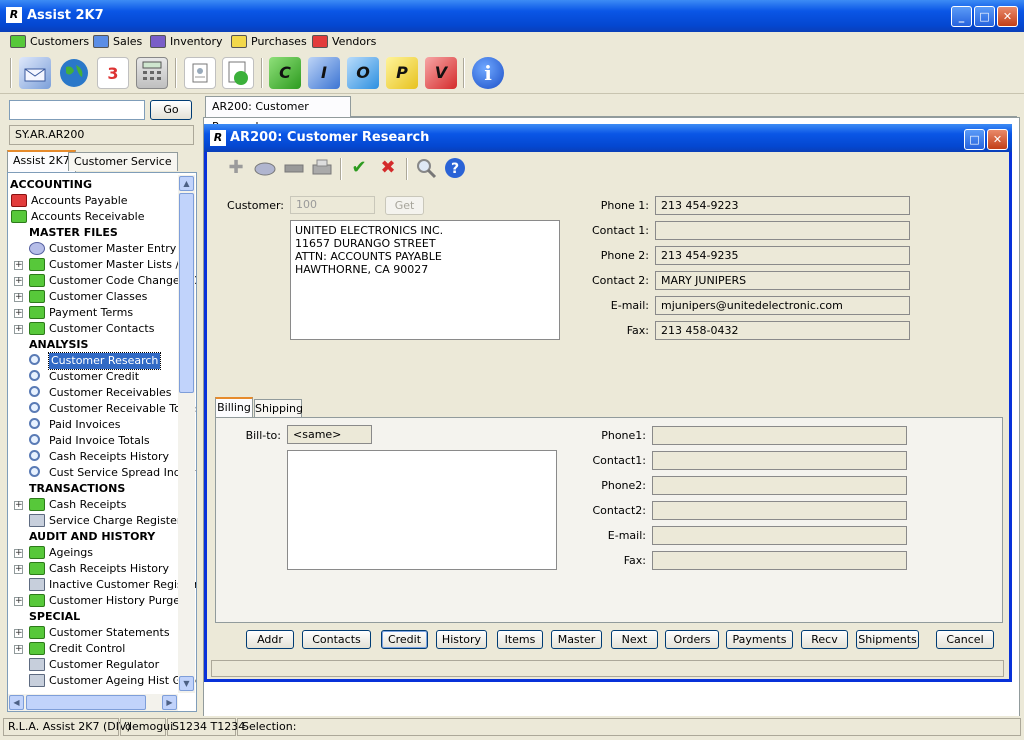  I want to click on menu-vendors: Vendors, so click(344, 42).